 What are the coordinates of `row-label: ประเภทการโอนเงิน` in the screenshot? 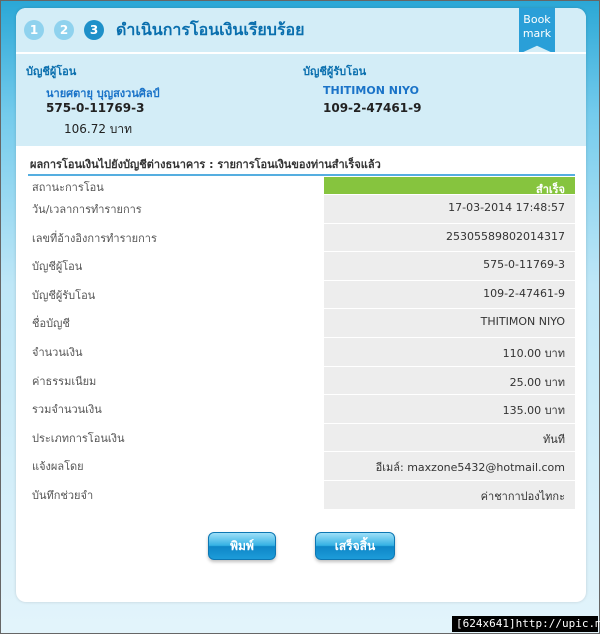 It's located at (176, 437).